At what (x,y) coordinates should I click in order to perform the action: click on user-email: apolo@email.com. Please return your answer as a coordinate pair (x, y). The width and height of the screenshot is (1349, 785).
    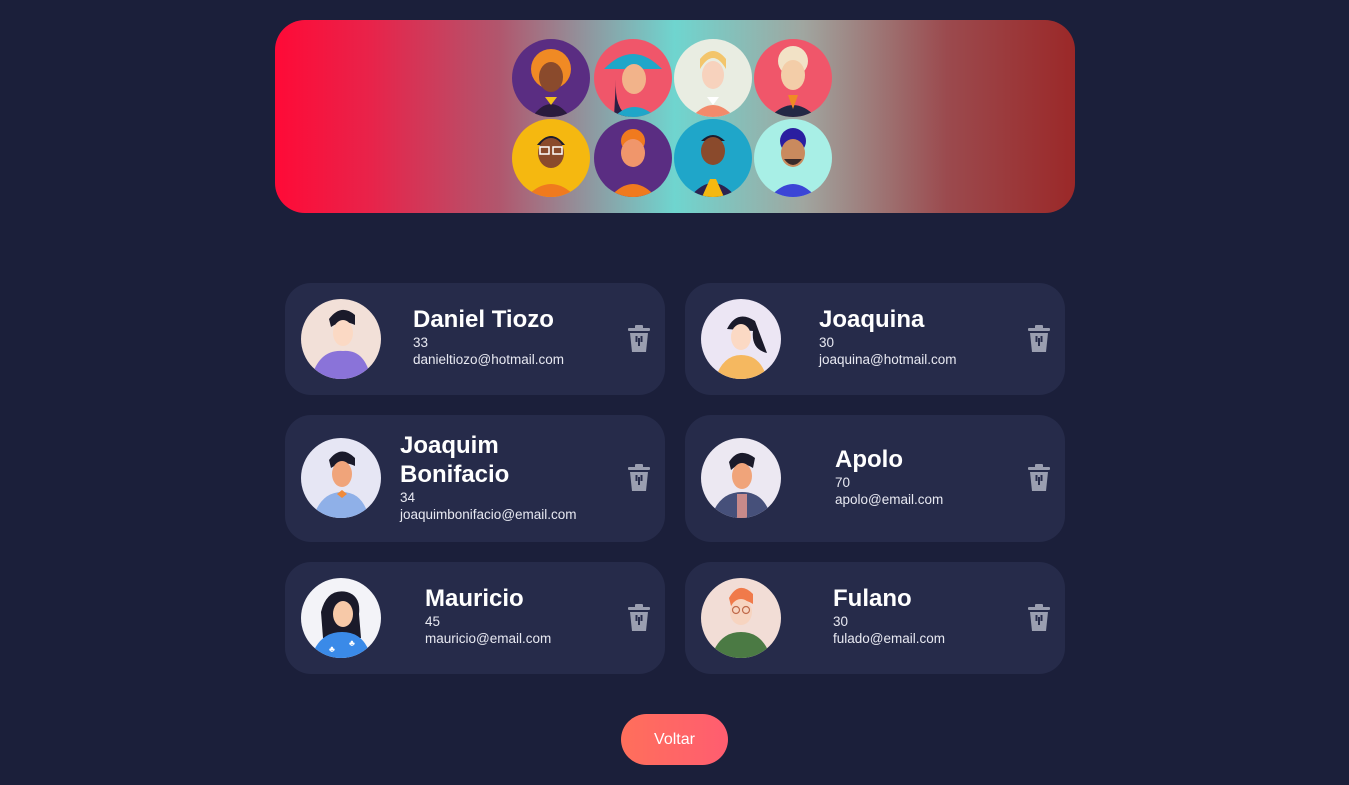
    Looking at the image, I should click on (889, 499).